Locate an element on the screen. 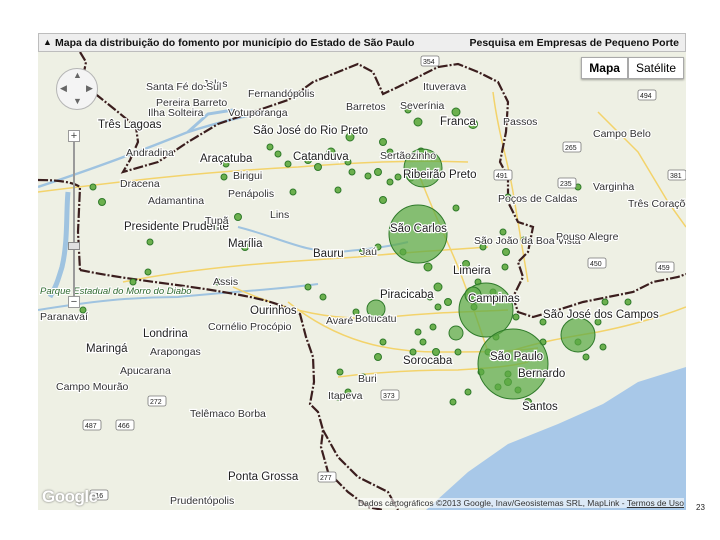 The height and width of the screenshot is (540, 720). label-birigui: Birigui is located at coordinates (247, 176).